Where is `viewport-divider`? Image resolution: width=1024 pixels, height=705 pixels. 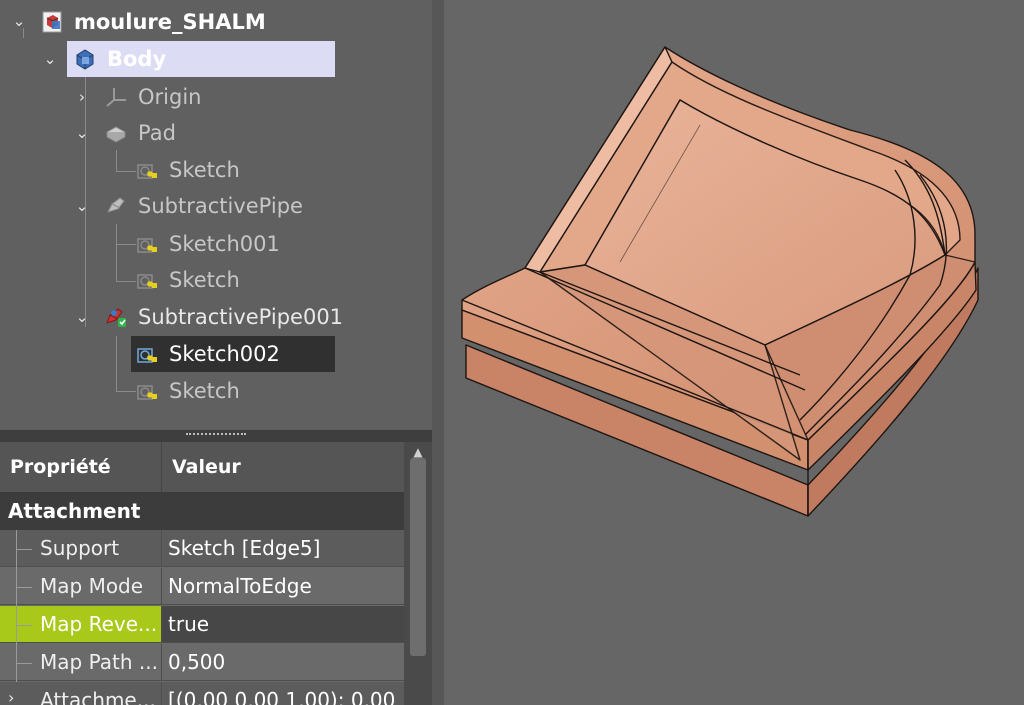 viewport-divider is located at coordinates (438, 352).